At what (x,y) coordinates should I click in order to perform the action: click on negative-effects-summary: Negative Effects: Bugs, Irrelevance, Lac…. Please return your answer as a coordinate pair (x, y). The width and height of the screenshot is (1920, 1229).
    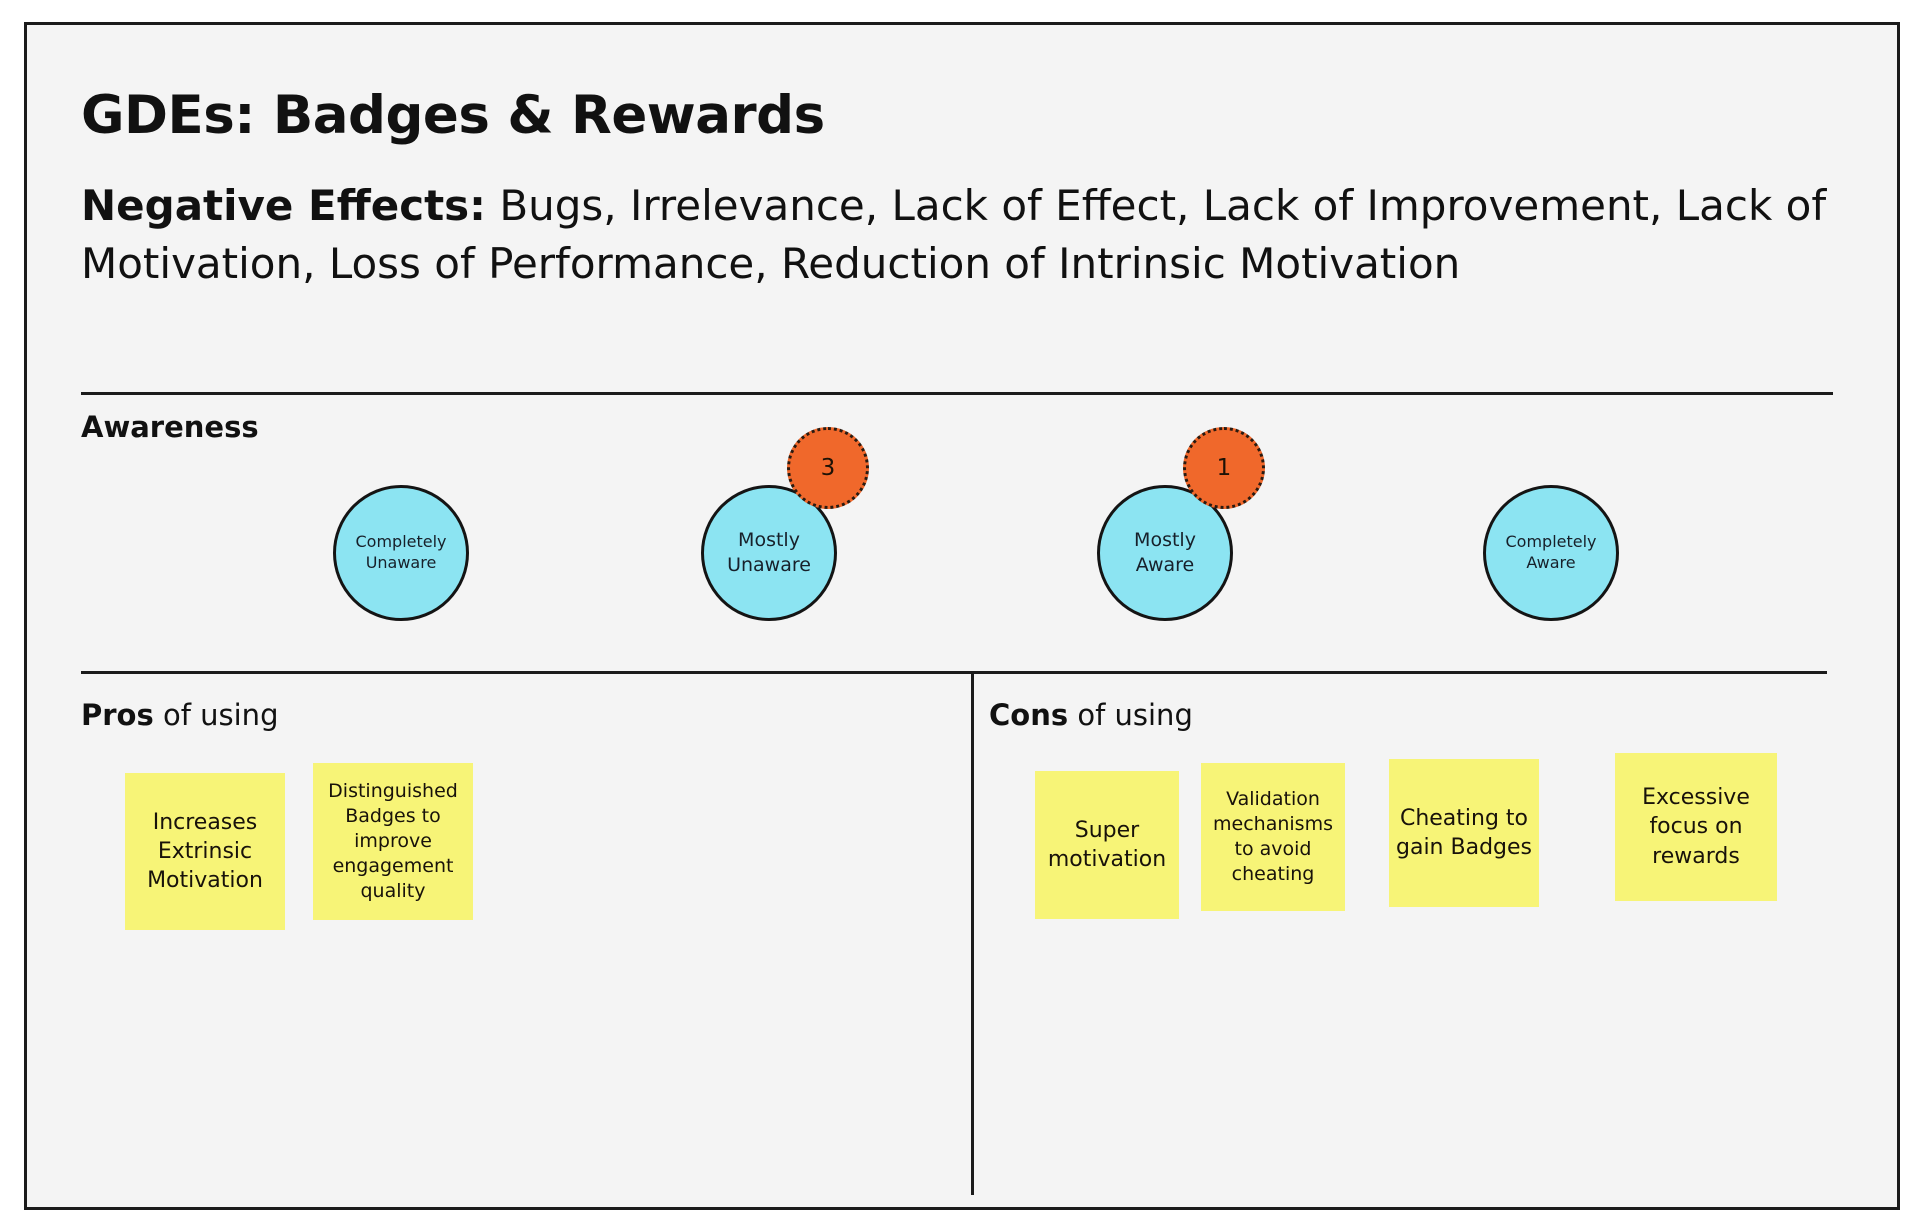
    Looking at the image, I should click on (961, 234).